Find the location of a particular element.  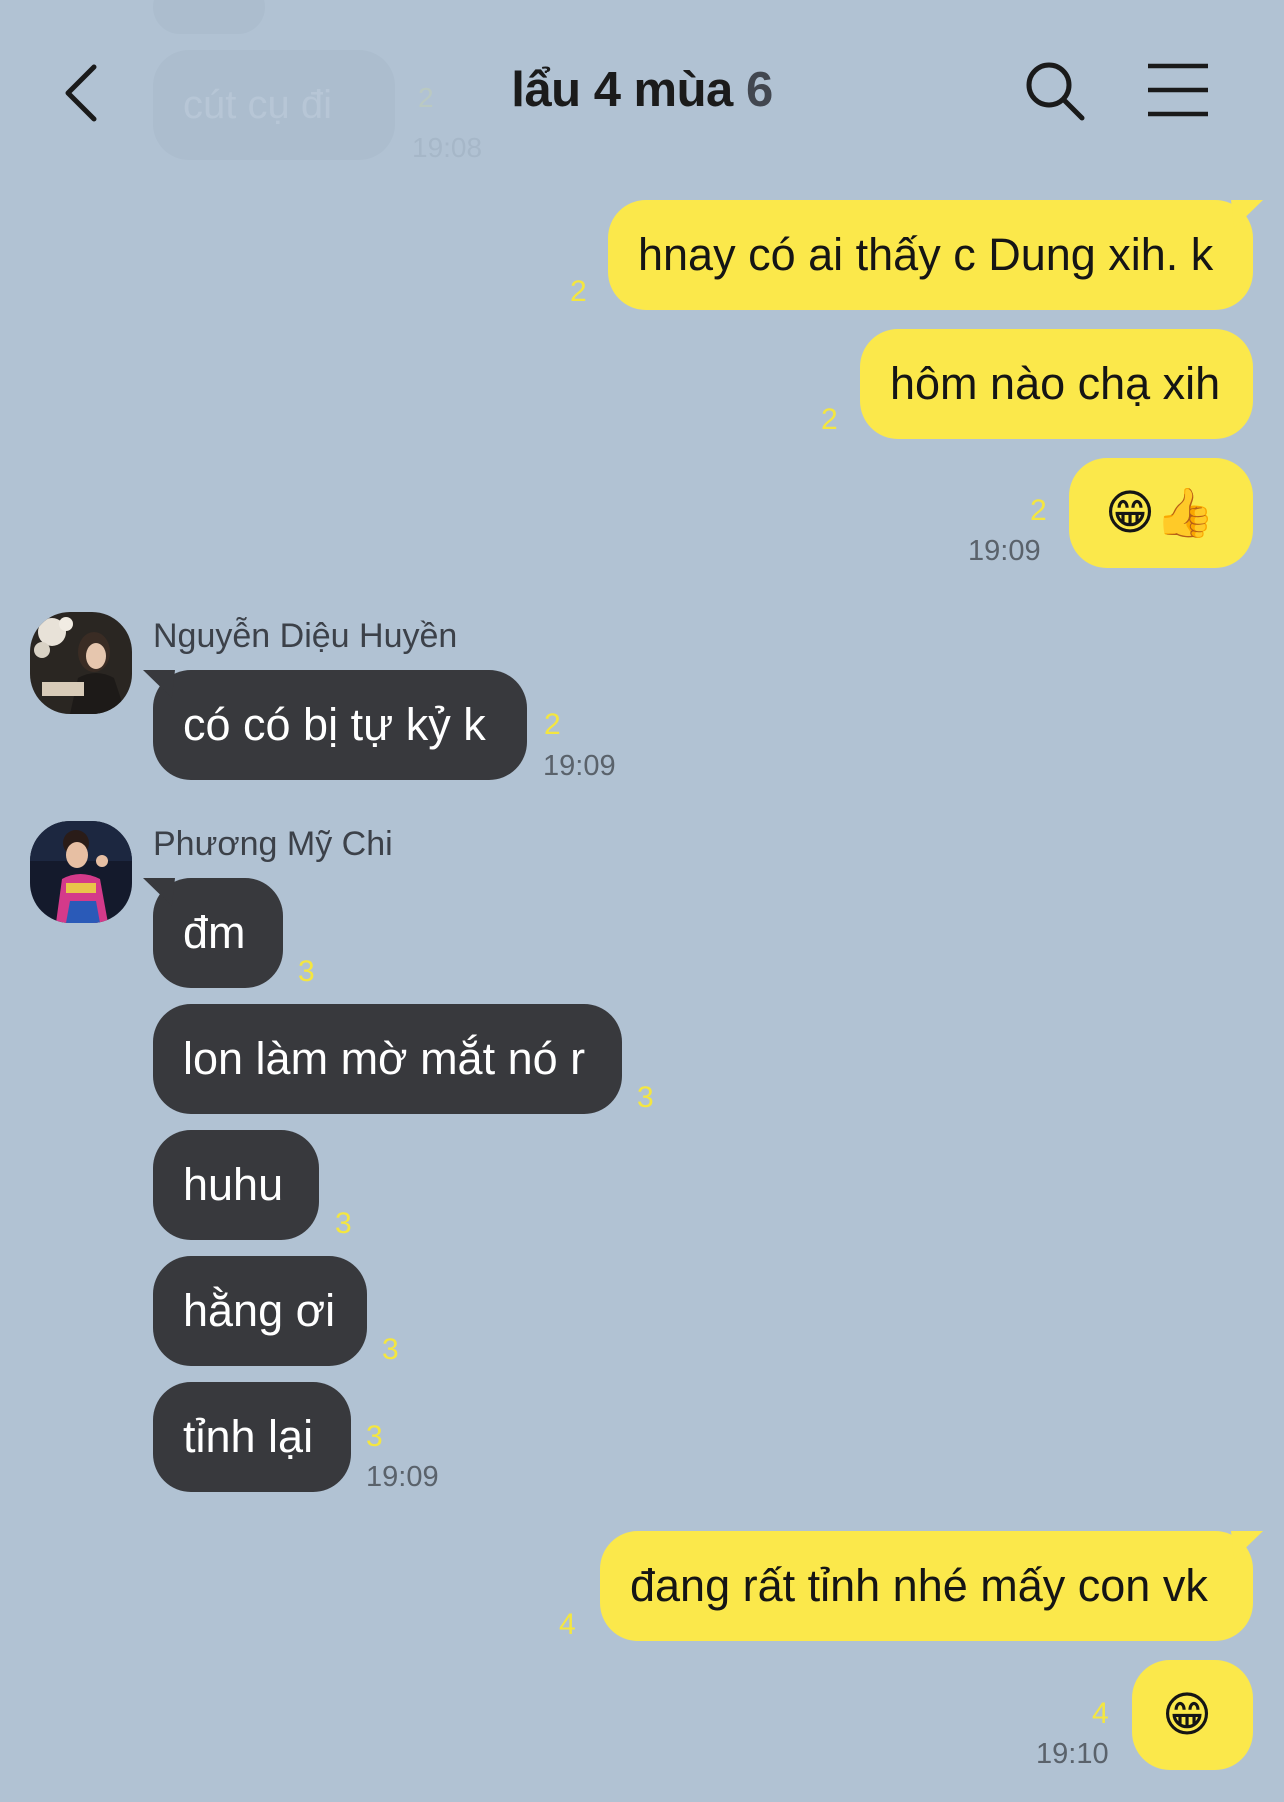

message-timestamp: 19:10 is located at coordinates (1072, 1754).